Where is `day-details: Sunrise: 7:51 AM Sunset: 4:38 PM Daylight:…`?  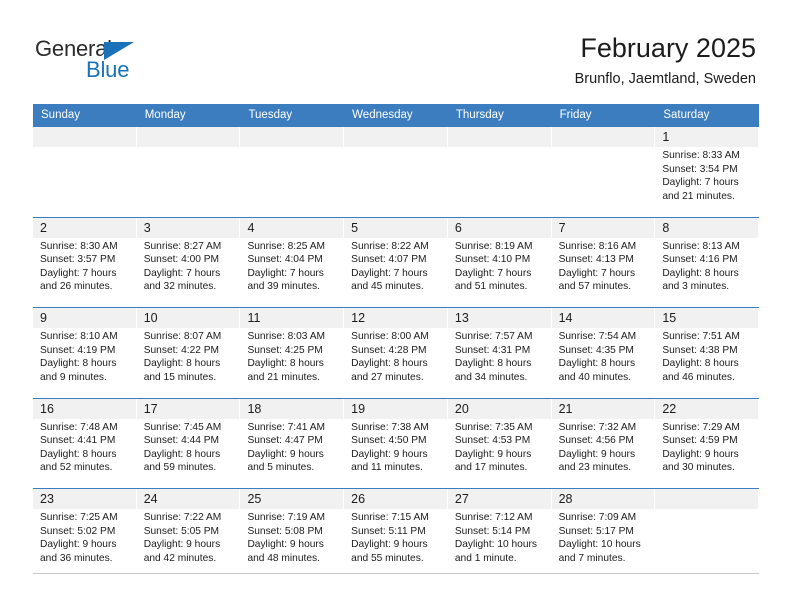 day-details: Sunrise: 7:51 AM Sunset: 4:38 PM Daylight:… is located at coordinates (708, 357).